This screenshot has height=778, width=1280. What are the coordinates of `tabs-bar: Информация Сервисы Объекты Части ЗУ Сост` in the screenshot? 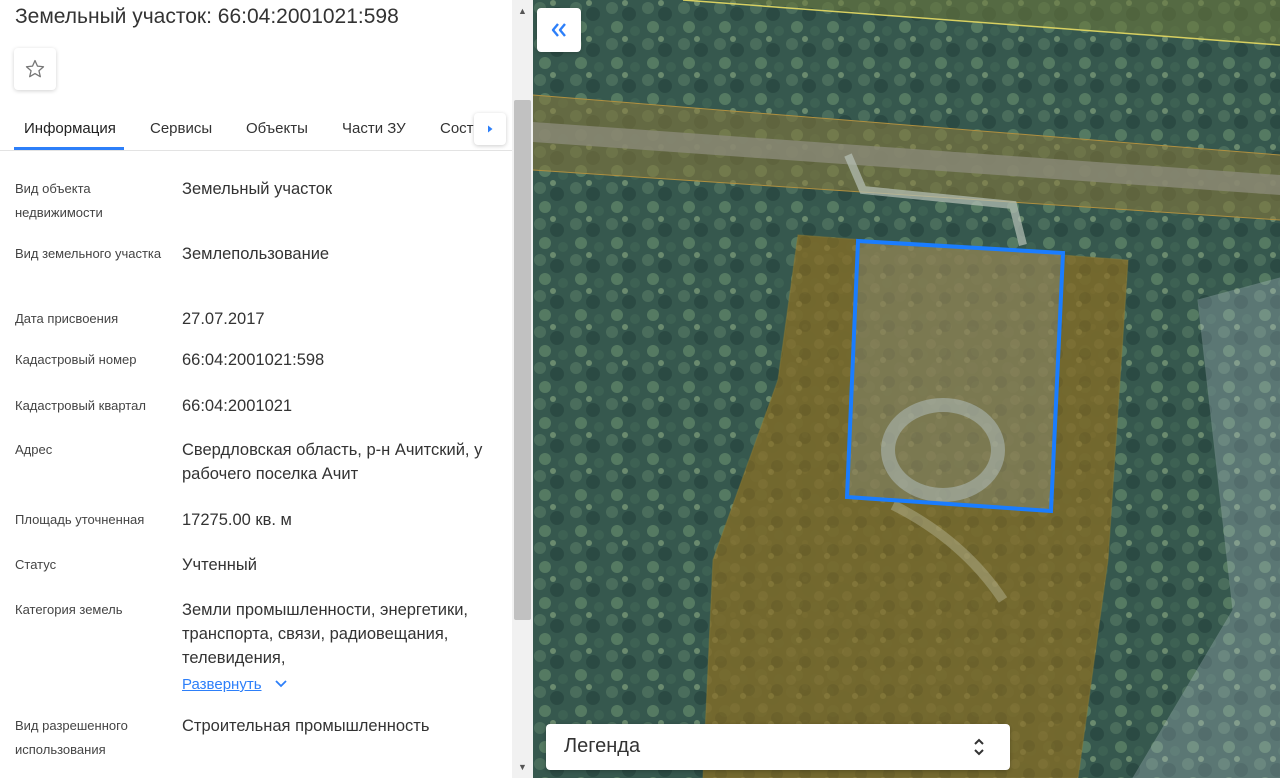 It's located at (256, 129).